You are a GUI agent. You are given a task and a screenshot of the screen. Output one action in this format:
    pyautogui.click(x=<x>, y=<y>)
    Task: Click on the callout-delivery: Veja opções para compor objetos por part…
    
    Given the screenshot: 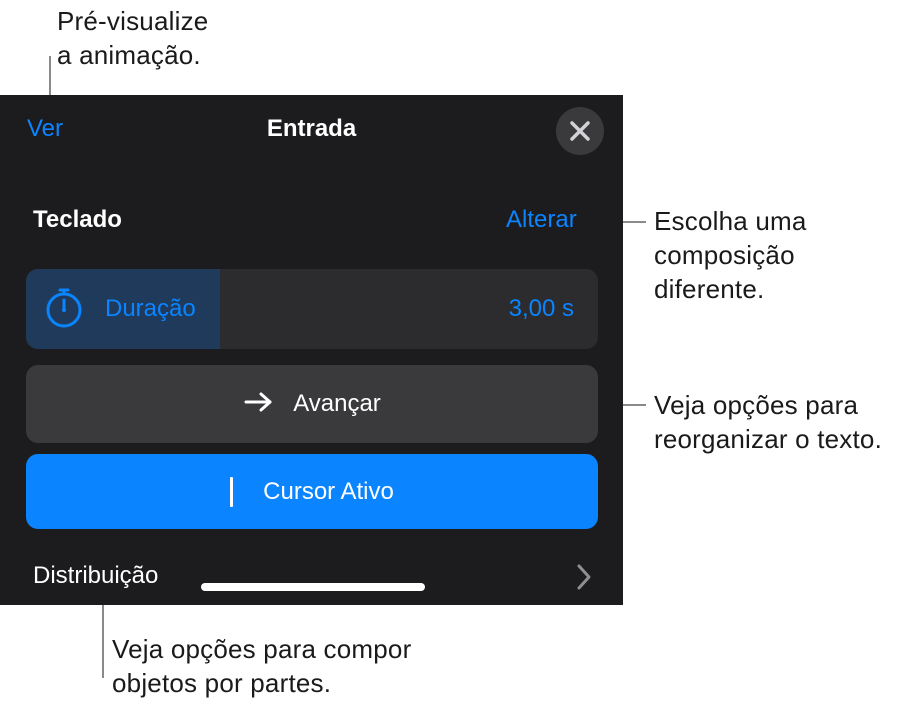 What is the action you would take?
    pyautogui.click(x=262, y=666)
    